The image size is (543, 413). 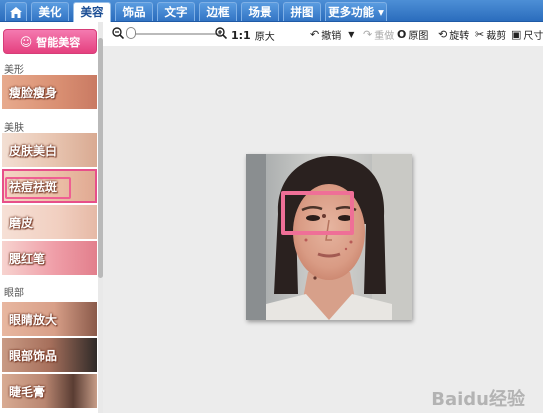 What do you see at coordinates (241, 35) in the screenshot?
I see `zoom-ratio-label: 1:1` at bounding box center [241, 35].